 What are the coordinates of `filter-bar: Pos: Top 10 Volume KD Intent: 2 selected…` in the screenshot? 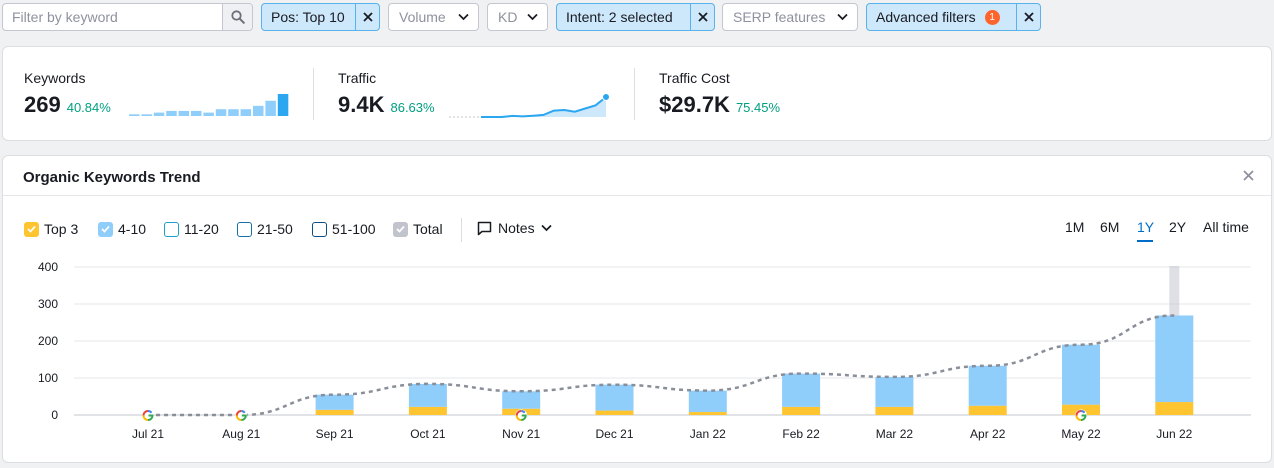 It's located at (637, 17).